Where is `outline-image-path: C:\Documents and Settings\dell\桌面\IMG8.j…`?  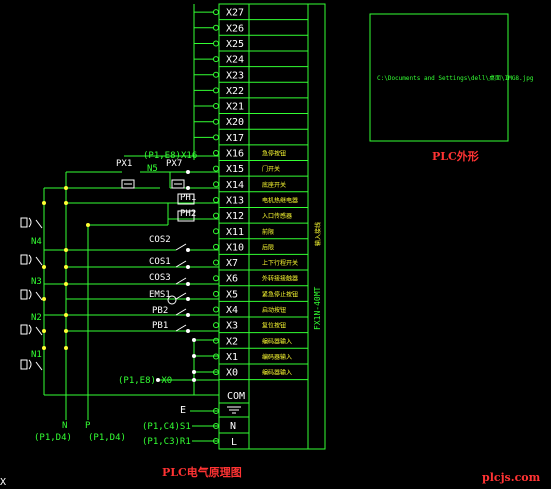 outline-image-path: C:\Documents and Settings\dell\桌面\IMG8.j… is located at coordinates (455, 78).